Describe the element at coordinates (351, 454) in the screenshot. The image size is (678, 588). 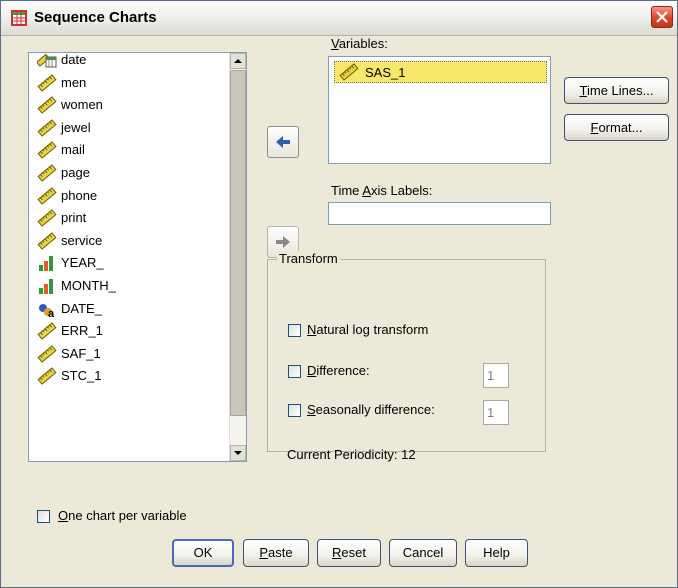
I see `current-periodicity-text: Current Periodicity: 12` at that location.